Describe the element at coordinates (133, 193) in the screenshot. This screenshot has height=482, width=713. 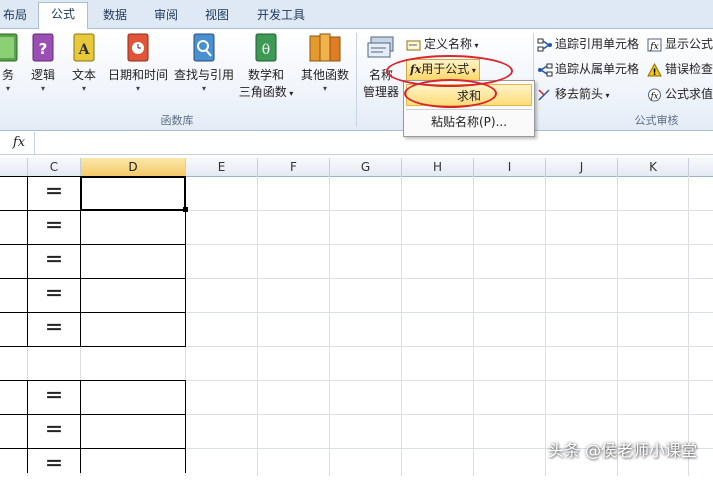
I see `active-cell` at that location.